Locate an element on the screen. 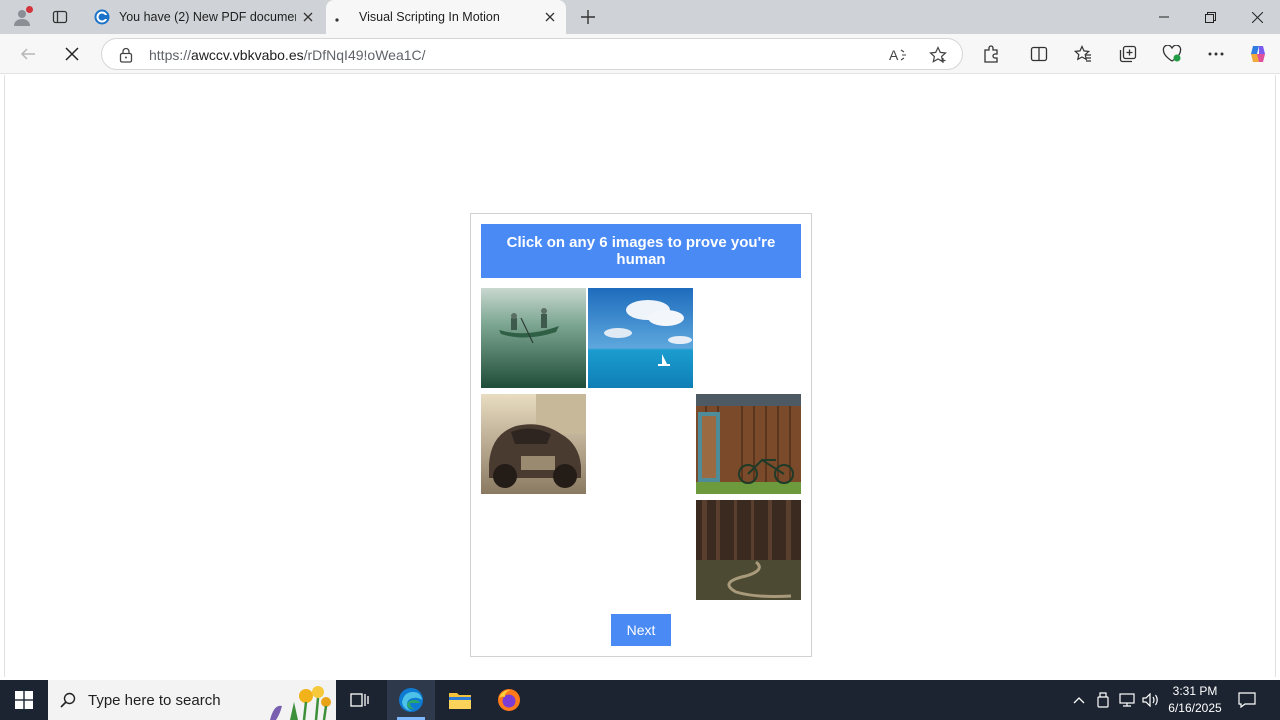 This screenshot has height=720, width=1280. taskbar-search: Type here to search is located at coordinates (192, 700).